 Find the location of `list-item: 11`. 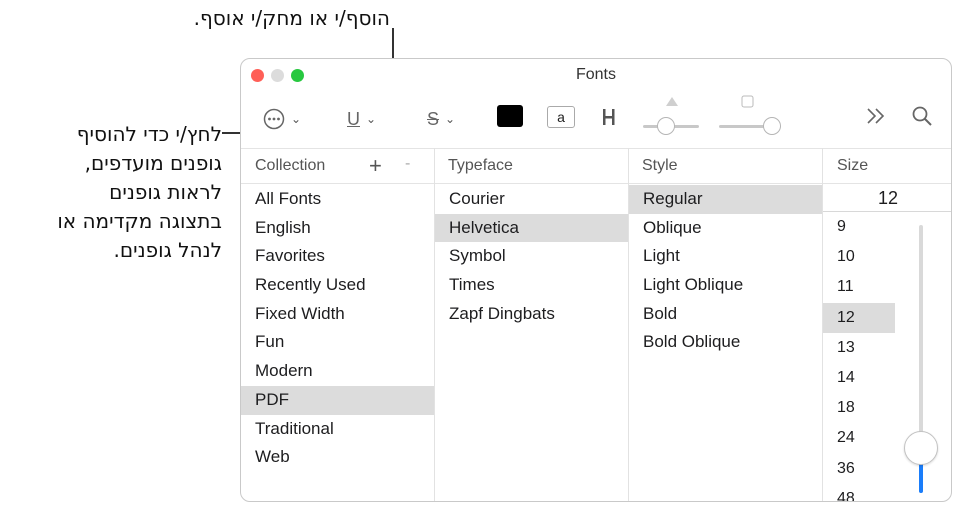

list-item: 11 is located at coordinates (859, 287).